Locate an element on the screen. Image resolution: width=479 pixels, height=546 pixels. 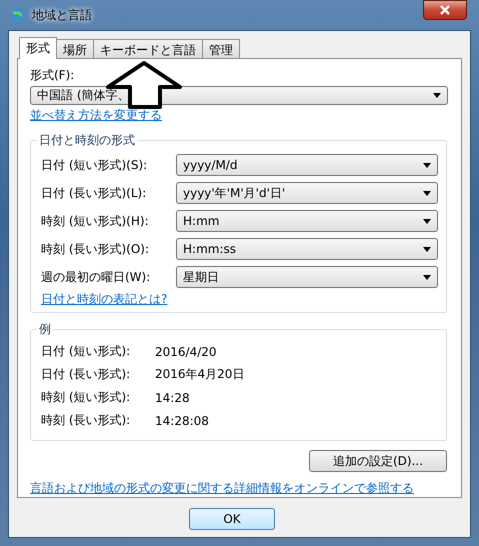
globe-icon is located at coordinates (18, 15).